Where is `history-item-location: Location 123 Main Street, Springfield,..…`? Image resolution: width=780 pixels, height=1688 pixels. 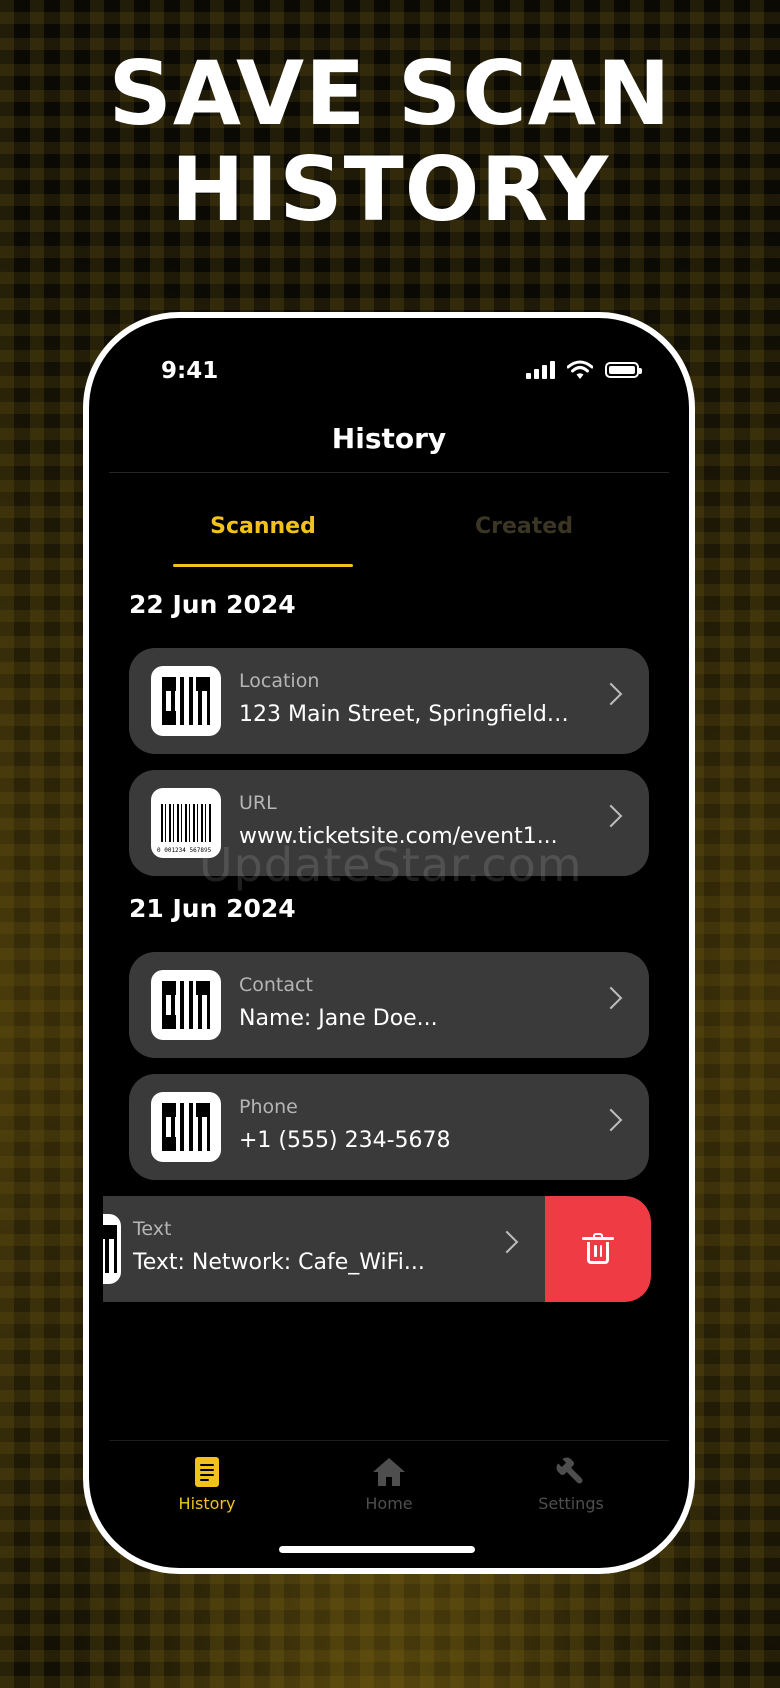 history-item-location: Location 123 Main Street, Springfield,..… is located at coordinates (389, 701).